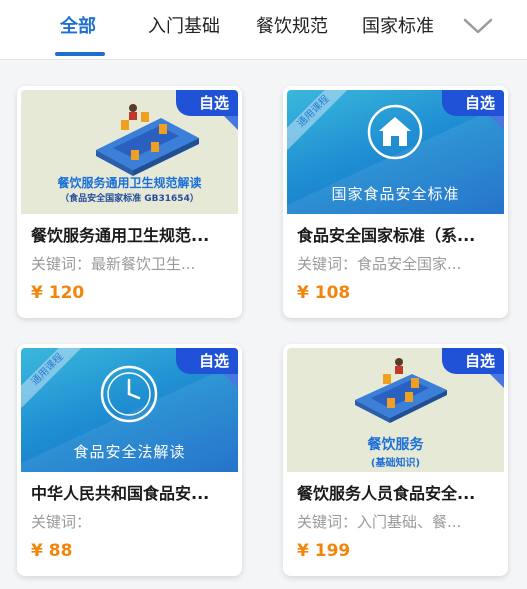 The height and width of the screenshot is (589, 527). Describe the element at coordinates (129, 410) in the screenshot. I see `course-thumbnail: 通用课程 食品安全法解读 自选` at that location.